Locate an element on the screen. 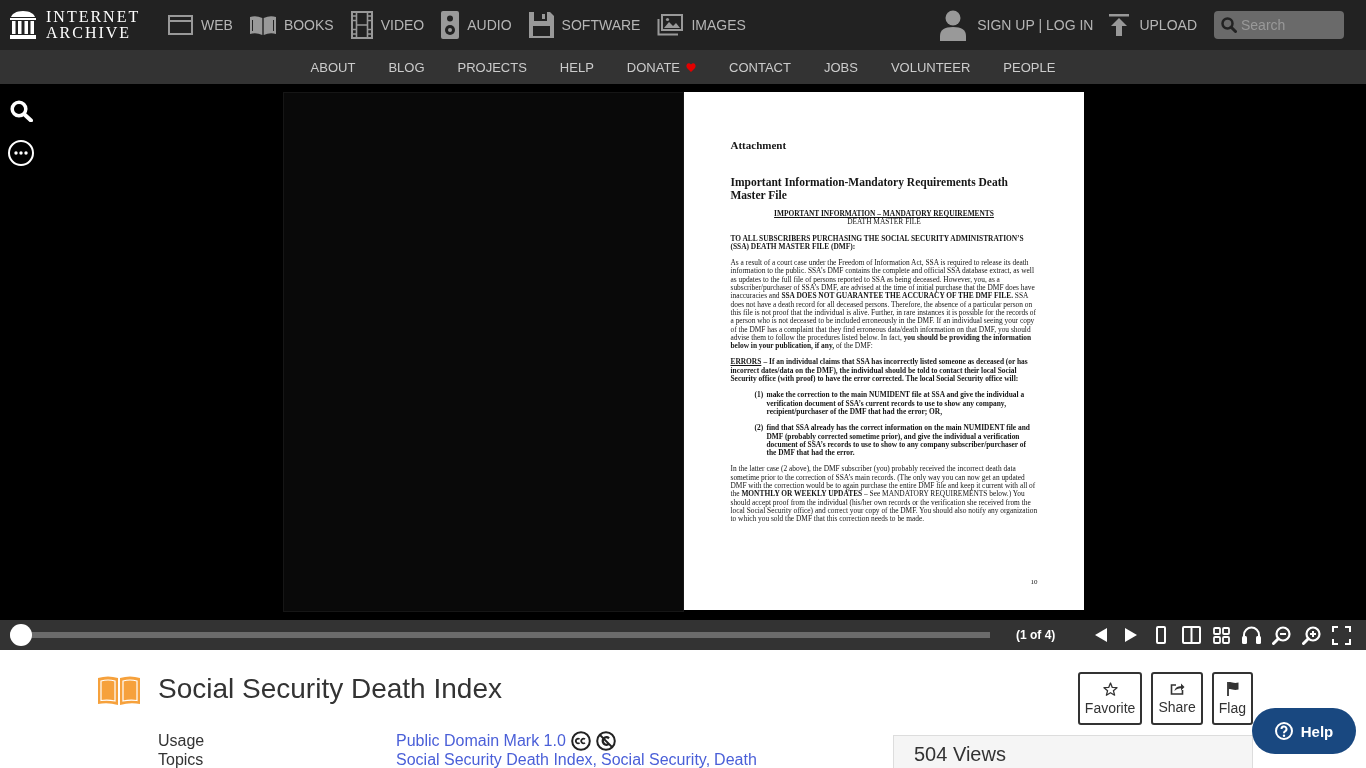 The height and width of the screenshot is (768, 1366). columned-building-icon is located at coordinates (23, 25).